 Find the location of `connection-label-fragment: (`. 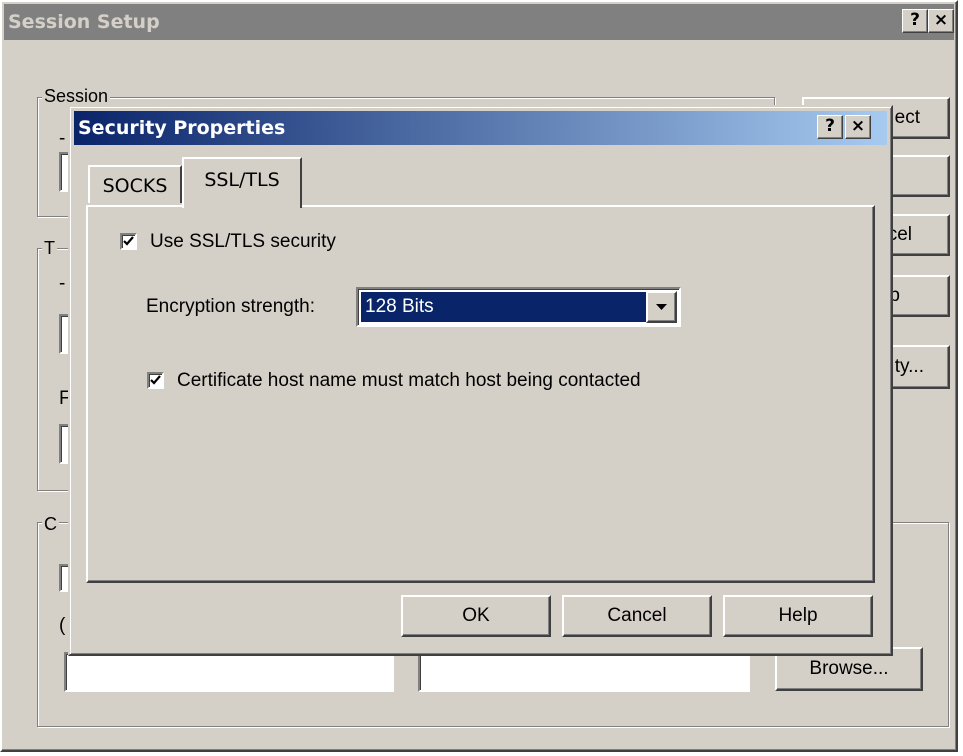

connection-label-fragment: ( is located at coordinates (62, 625).